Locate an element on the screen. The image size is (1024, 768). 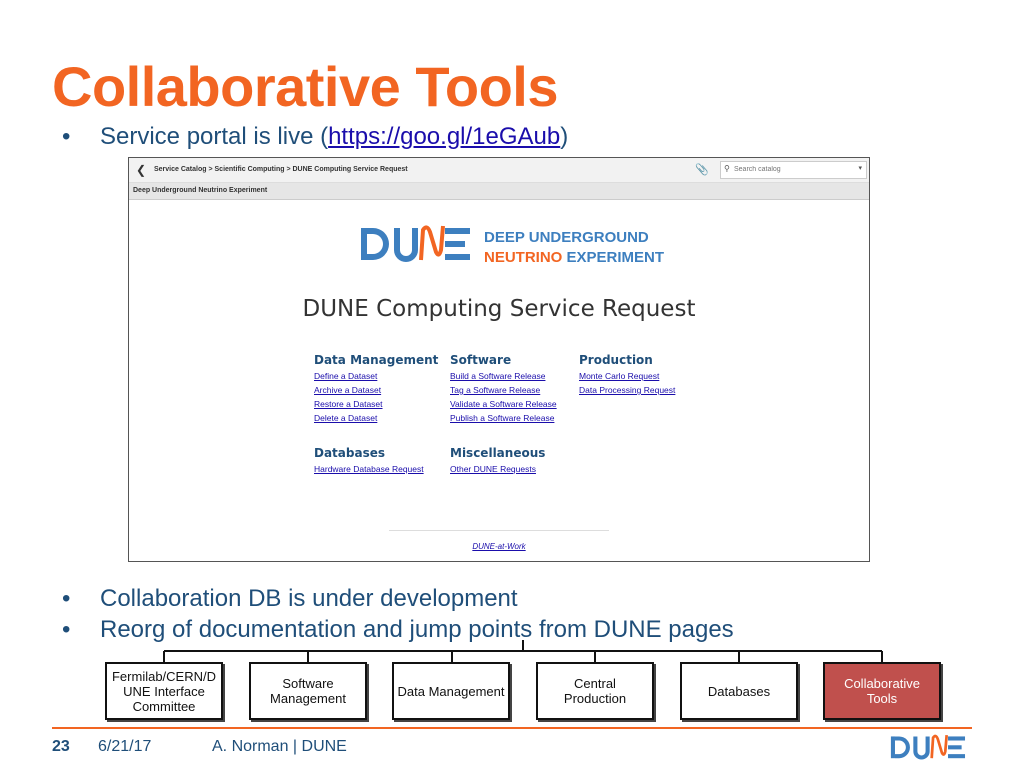
link-archive-dataset: Archive a Dataset is located at coordinates (376, 390).